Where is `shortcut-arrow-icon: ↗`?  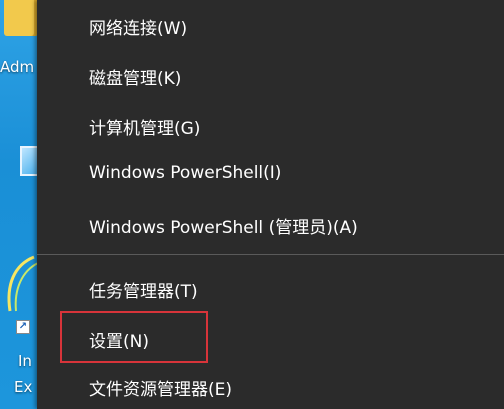
shortcut-arrow-icon: ↗ is located at coordinates (23, 327).